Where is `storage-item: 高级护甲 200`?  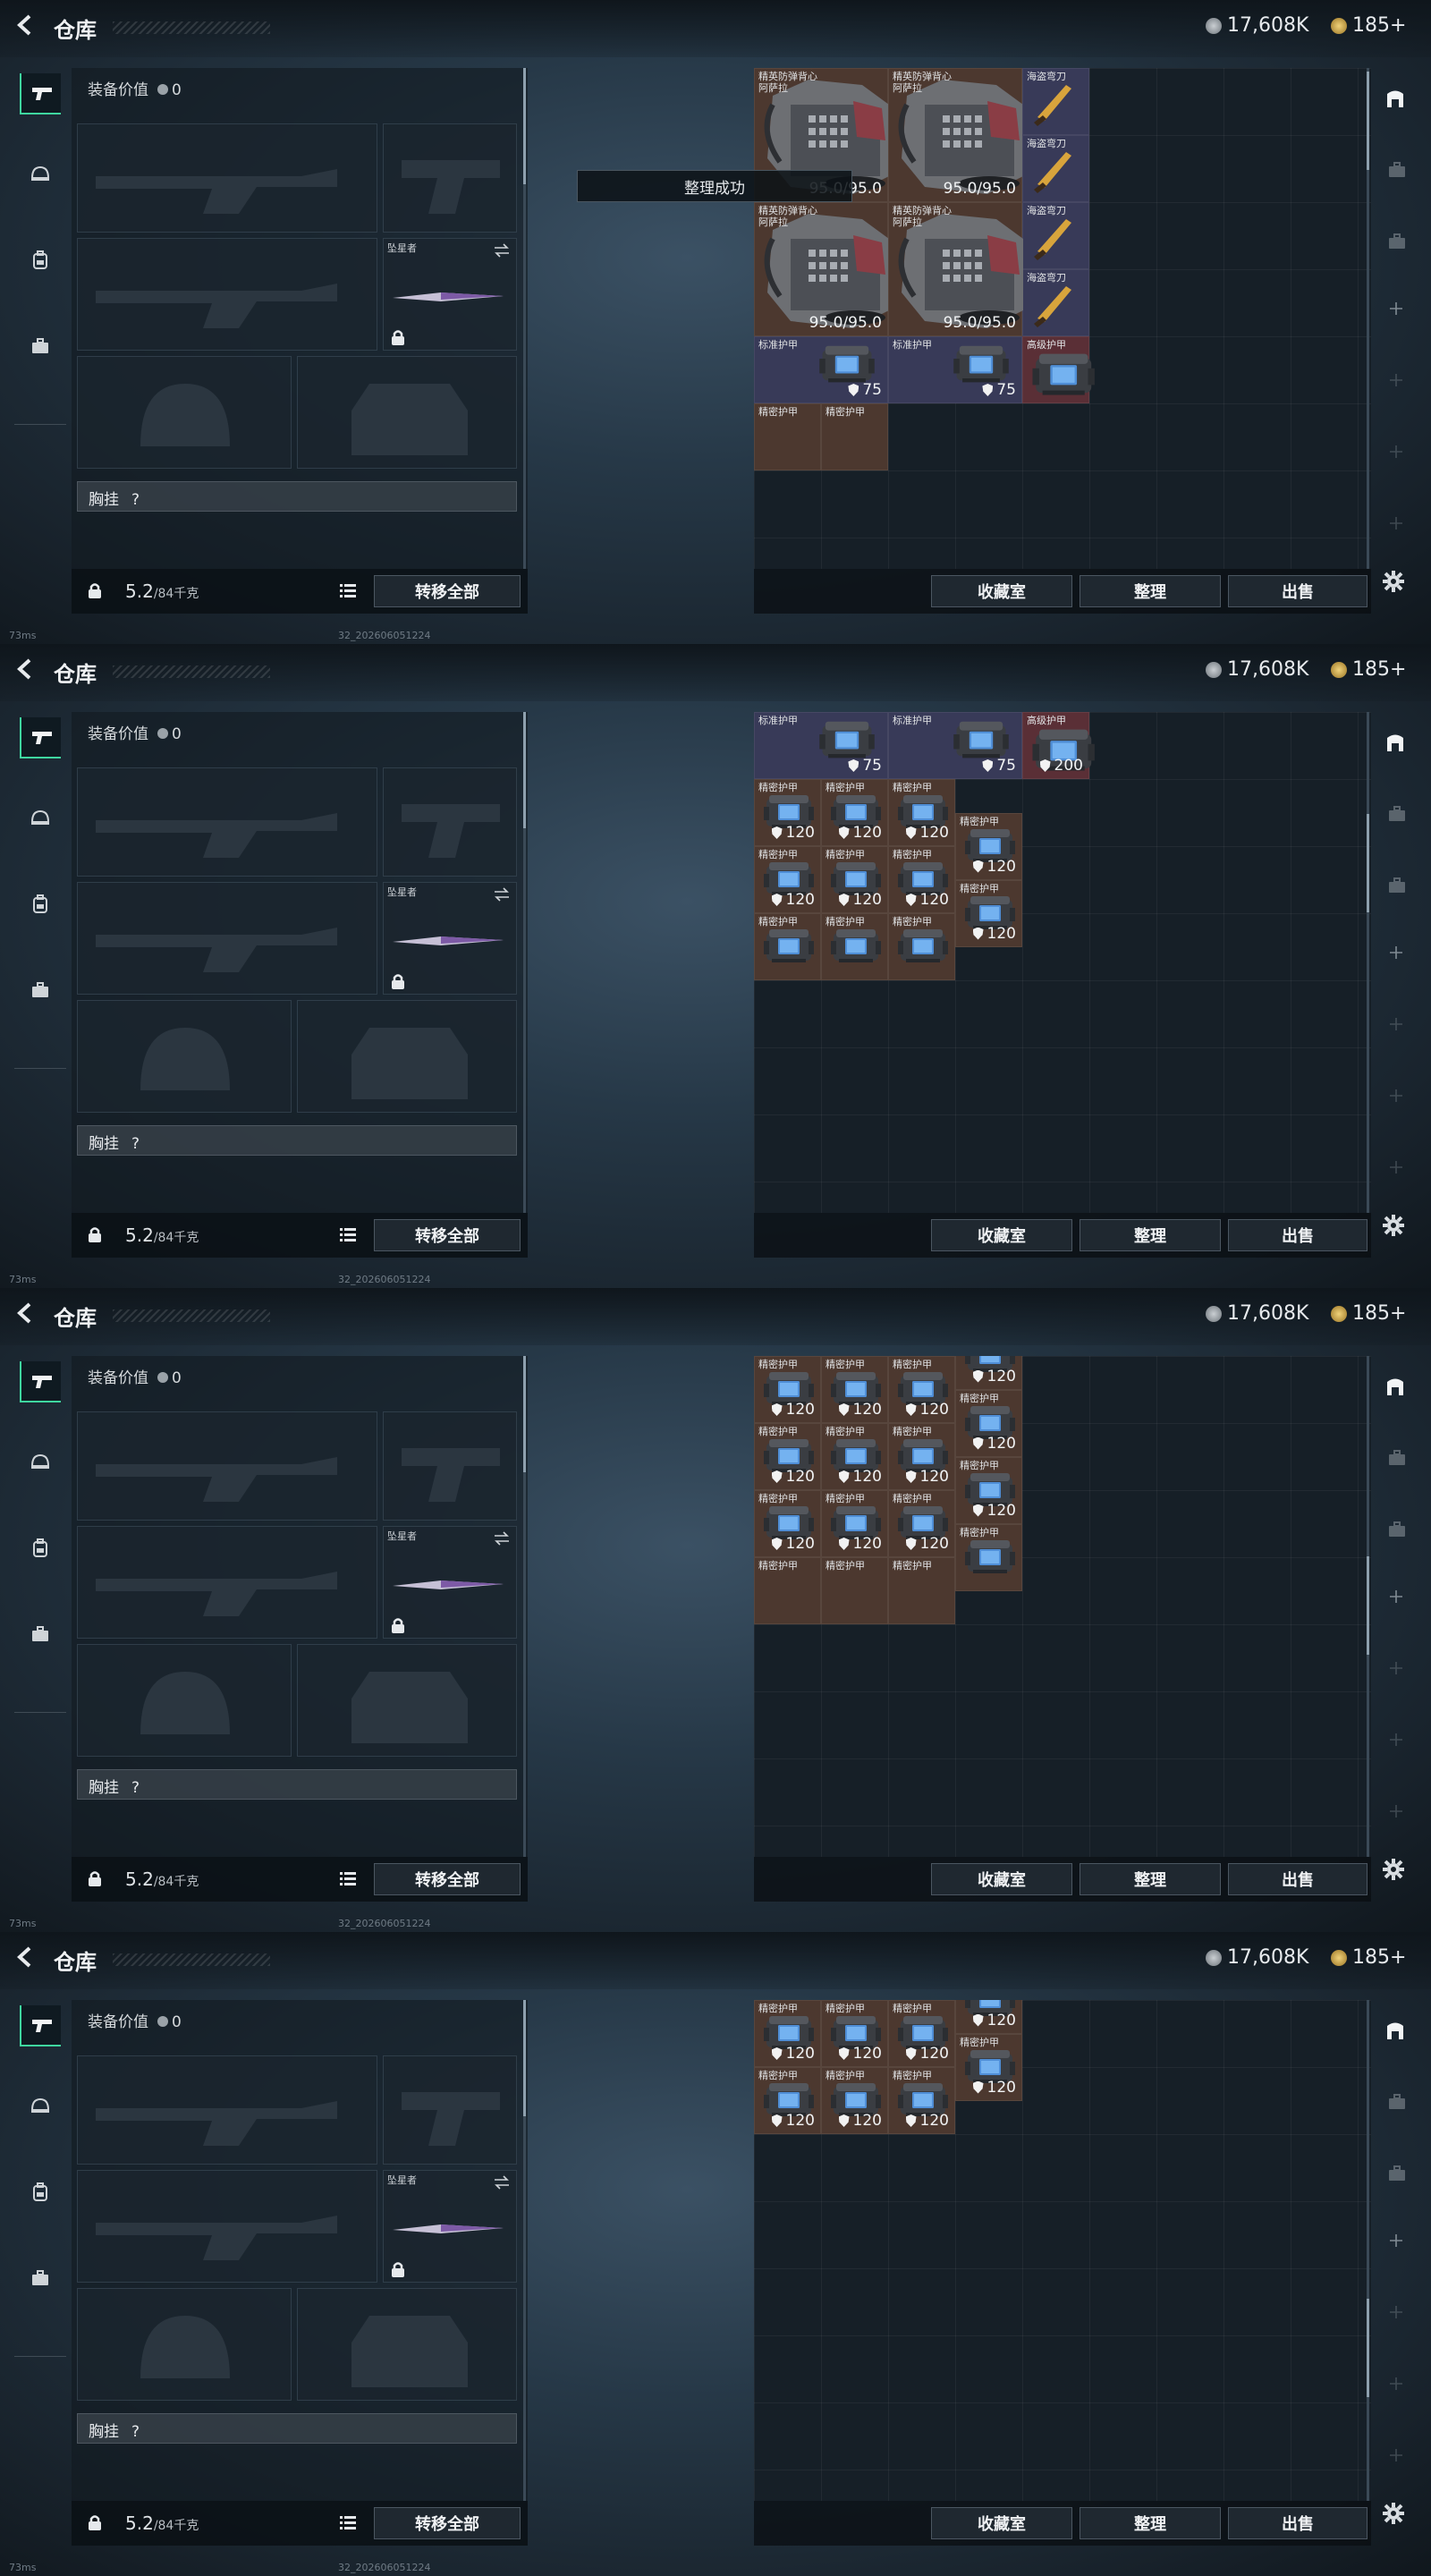
storage-item: 高级护甲 200 is located at coordinates (1059, 745).